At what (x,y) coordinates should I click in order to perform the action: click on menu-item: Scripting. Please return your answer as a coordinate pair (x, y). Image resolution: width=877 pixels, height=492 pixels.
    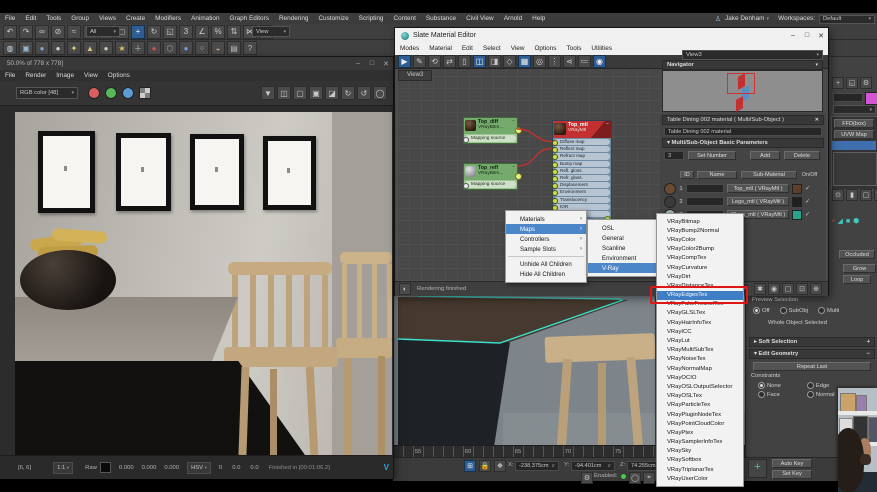
    Looking at the image, I should click on (371, 18).